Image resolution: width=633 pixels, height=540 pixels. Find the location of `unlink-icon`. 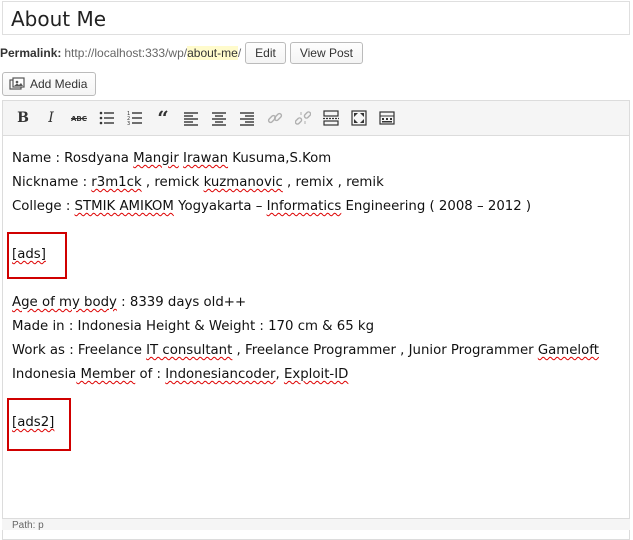

unlink-icon is located at coordinates (303, 118).